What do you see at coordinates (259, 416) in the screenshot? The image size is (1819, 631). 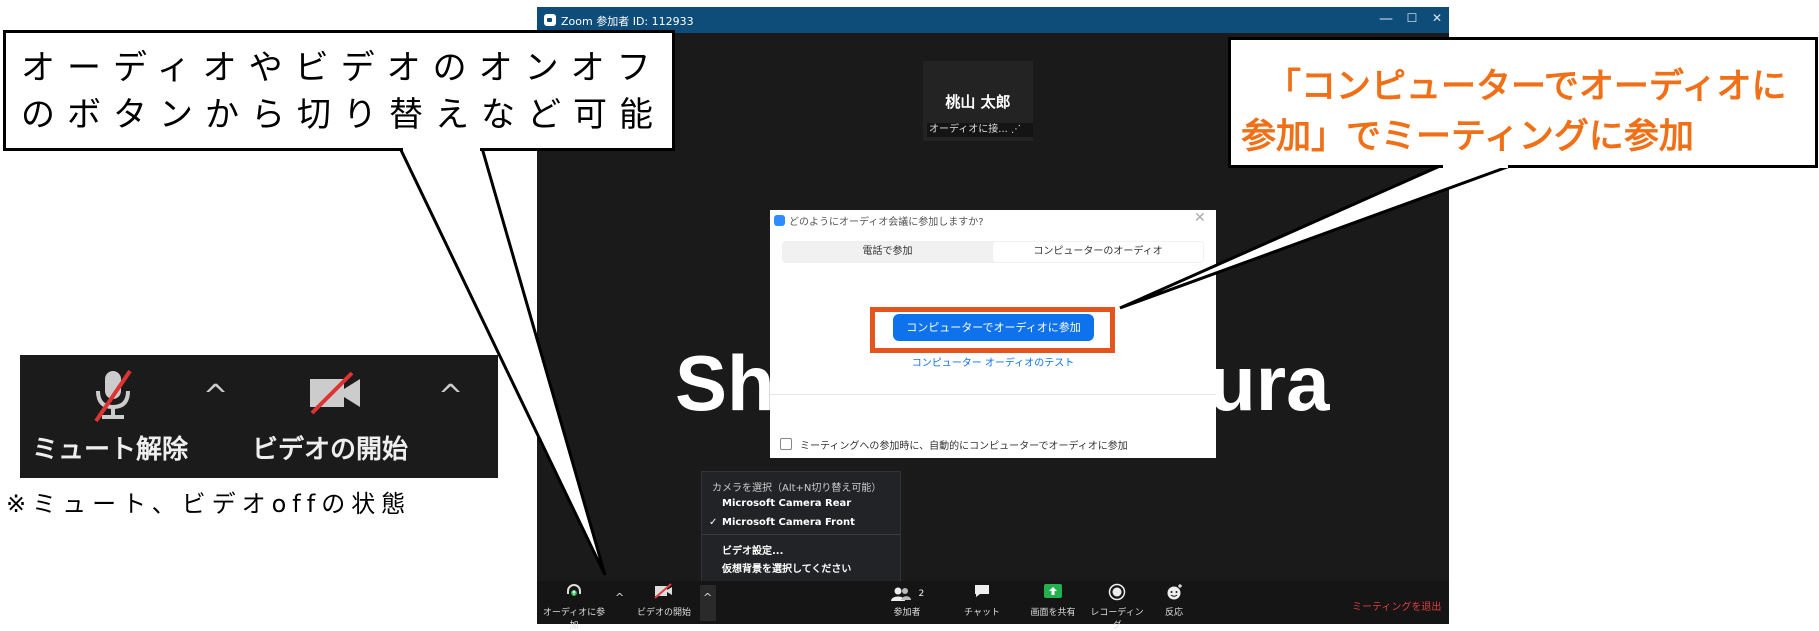 I see `toolbar-closeup-image: ^ ^ ミュート解除 ビデオの開始` at bounding box center [259, 416].